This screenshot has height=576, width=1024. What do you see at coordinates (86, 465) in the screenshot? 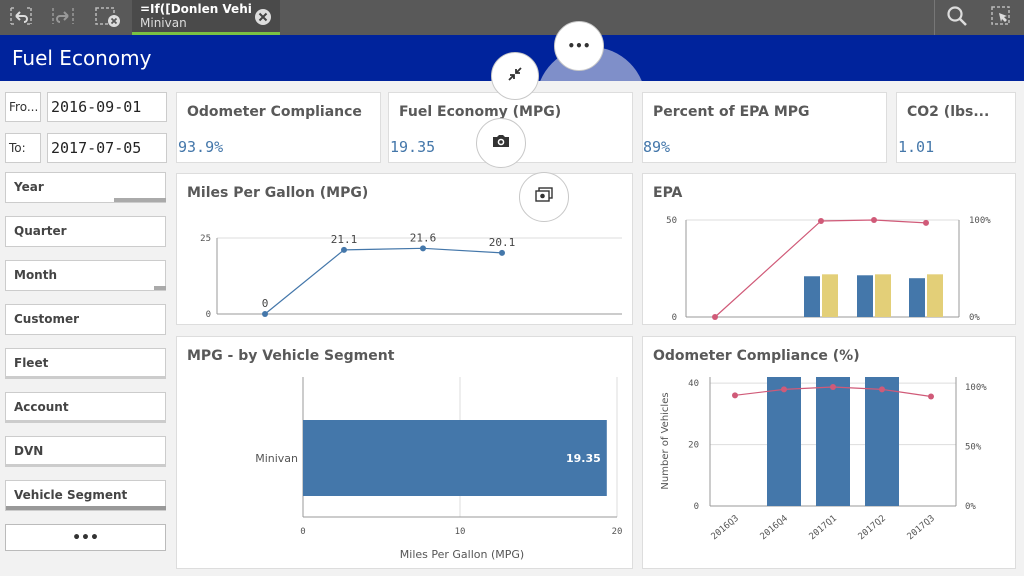
I see `filter-dvn-bar` at bounding box center [86, 465].